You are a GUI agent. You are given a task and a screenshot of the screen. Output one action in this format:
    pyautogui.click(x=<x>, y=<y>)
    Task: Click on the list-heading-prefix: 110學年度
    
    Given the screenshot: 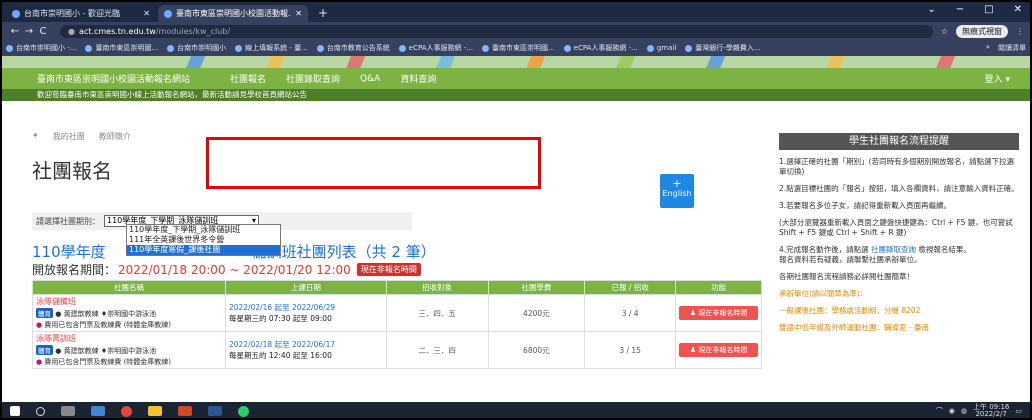 What is the action you would take?
    pyautogui.click(x=69, y=252)
    